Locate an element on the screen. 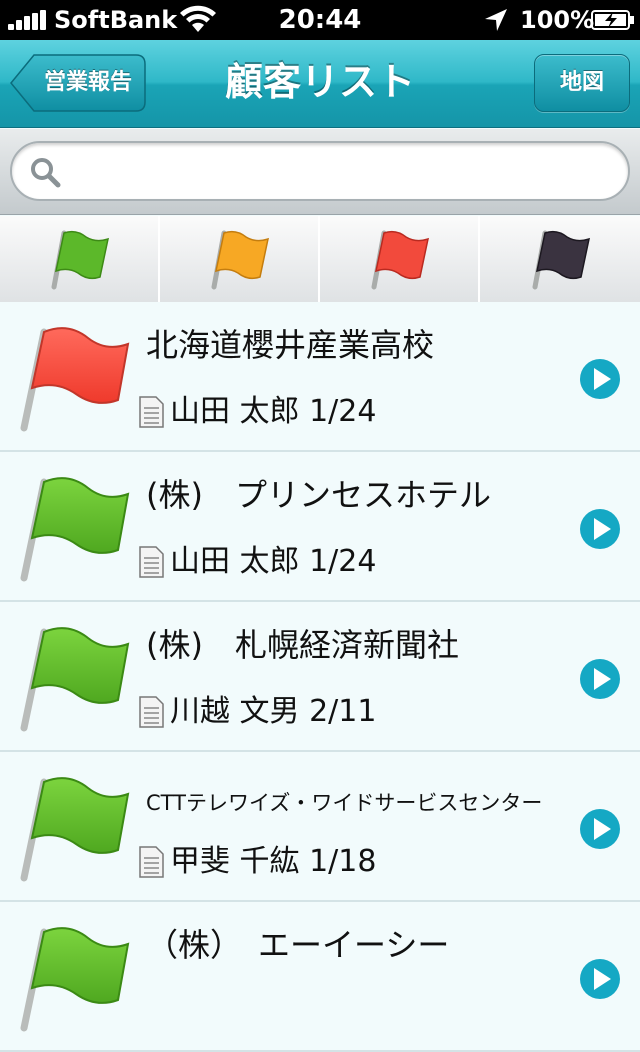 The image size is (640, 1052). customer-row: （株） エーイーシー is located at coordinates (320, 977).